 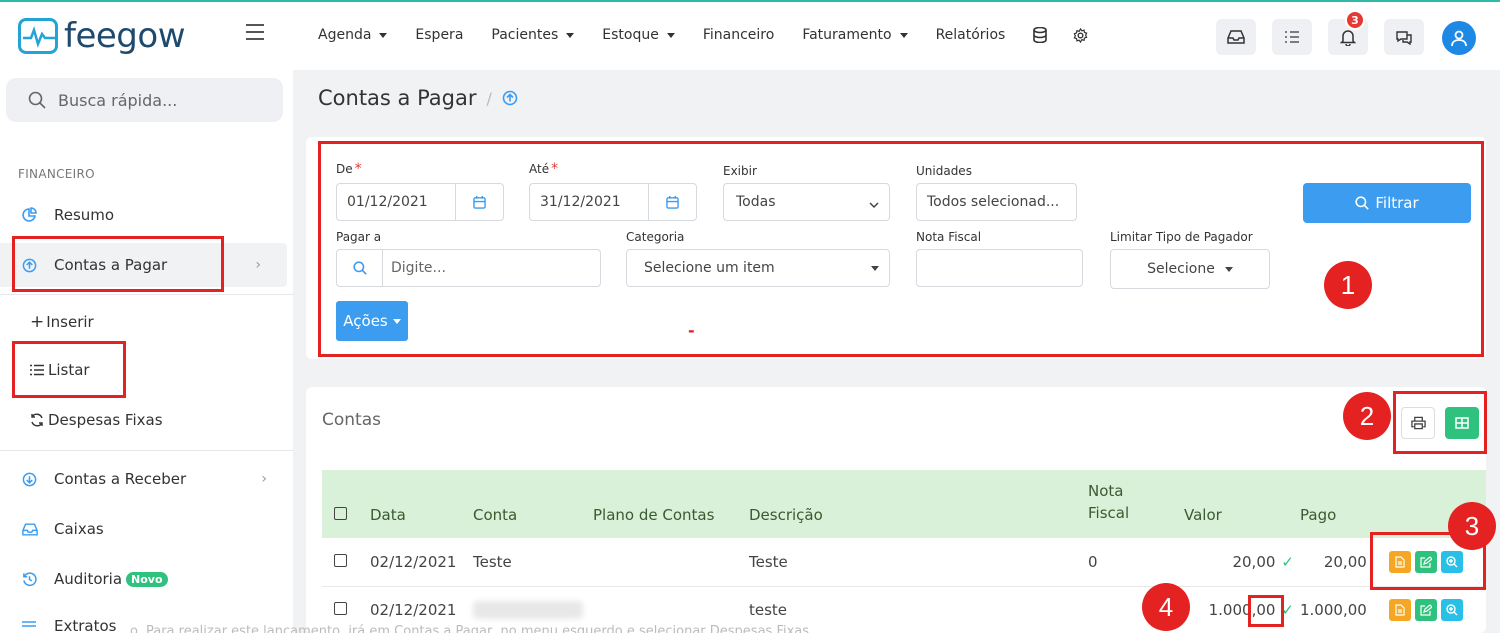 I want to click on limitar-tipo-label: Limitar Tipo de Pagador, so click(x=1181, y=237).